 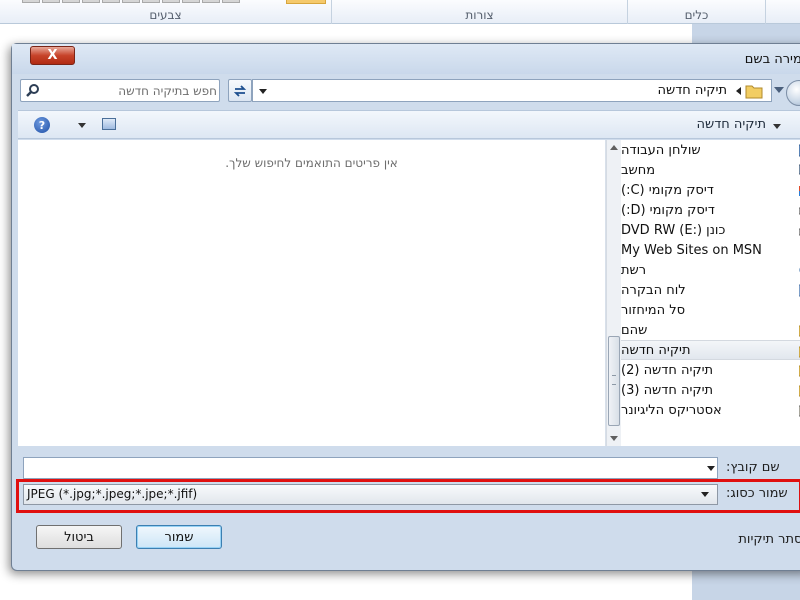 What do you see at coordinates (613, 293) in the screenshot?
I see `nav-scrollbar` at bounding box center [613, 293].